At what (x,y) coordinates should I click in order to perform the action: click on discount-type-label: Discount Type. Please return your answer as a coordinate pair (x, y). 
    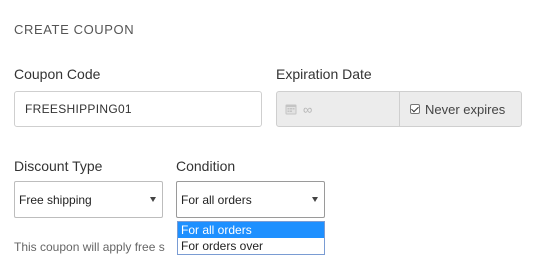
    Looking at the image, I should click on (58, 166).